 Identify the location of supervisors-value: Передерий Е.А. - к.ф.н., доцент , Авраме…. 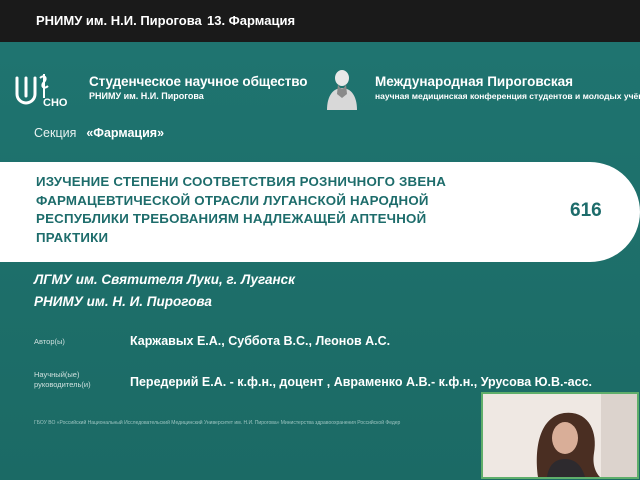
(361, 382).